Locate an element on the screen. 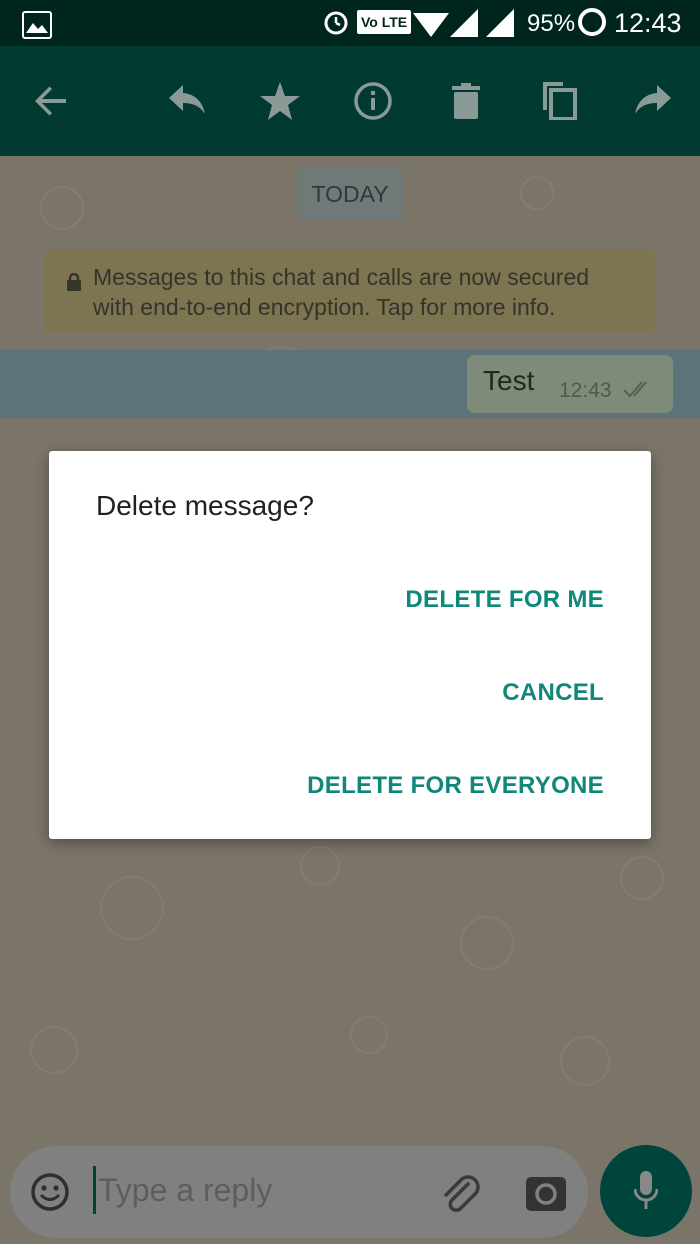 The height and width of the screenshot is (1244, 700). info-icon is located at coordinates (373, 101).